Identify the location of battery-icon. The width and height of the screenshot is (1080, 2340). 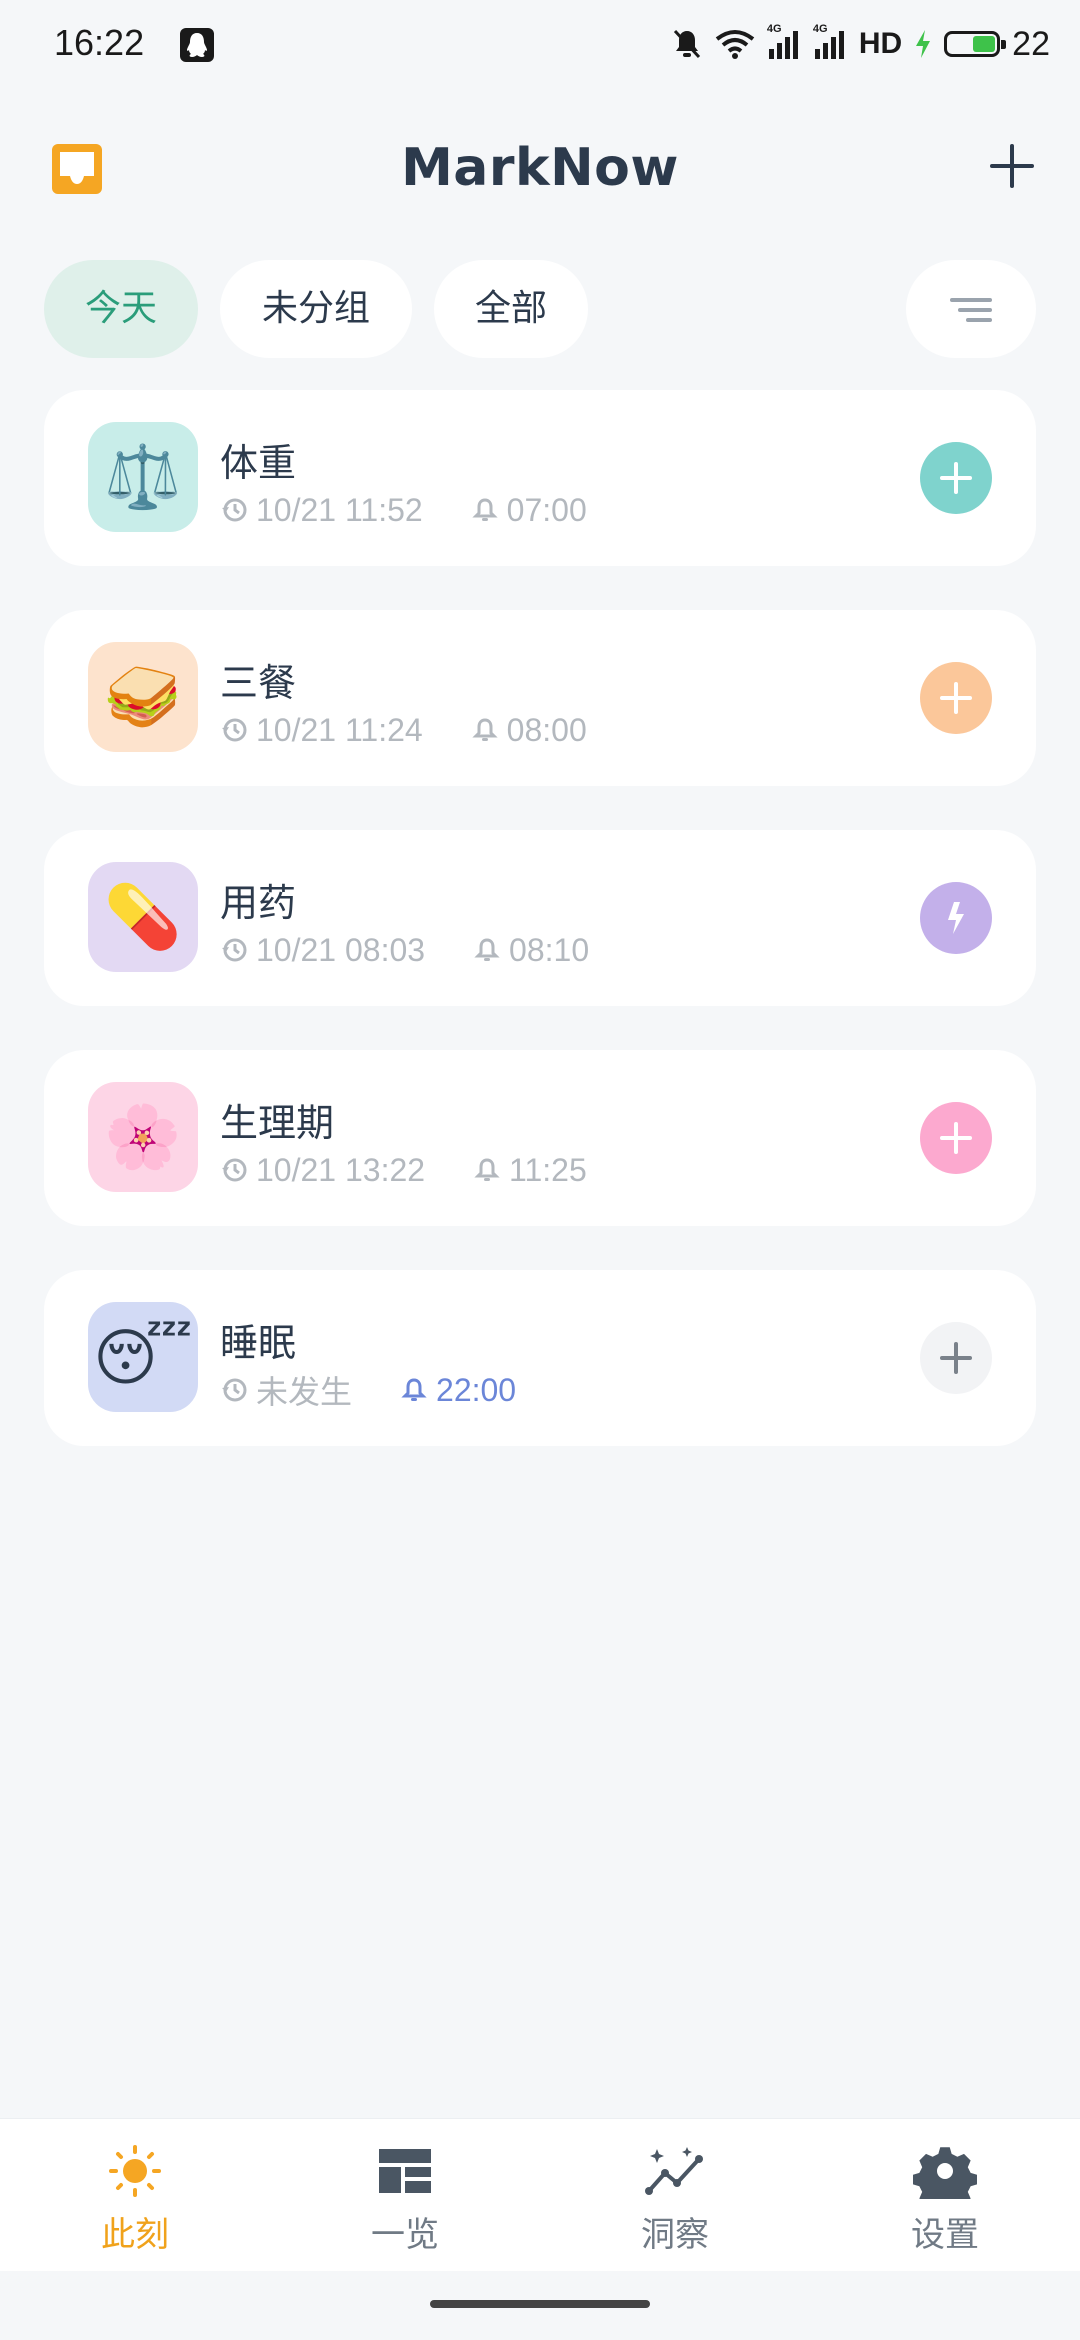
(975, 44).